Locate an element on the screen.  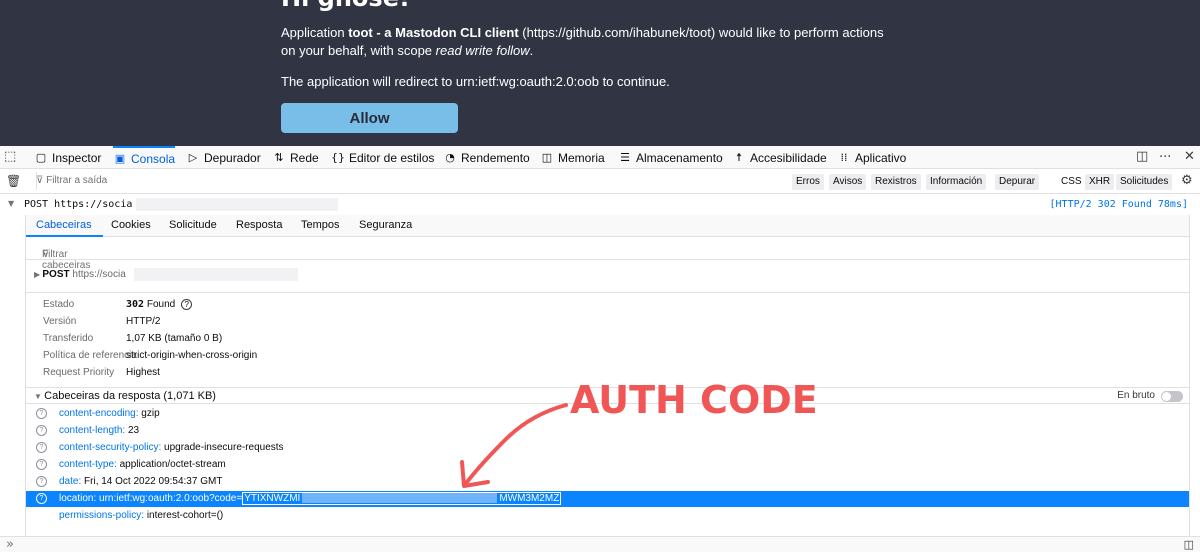
split-console-icon: ◫ is located at coordinates (1189, 544).